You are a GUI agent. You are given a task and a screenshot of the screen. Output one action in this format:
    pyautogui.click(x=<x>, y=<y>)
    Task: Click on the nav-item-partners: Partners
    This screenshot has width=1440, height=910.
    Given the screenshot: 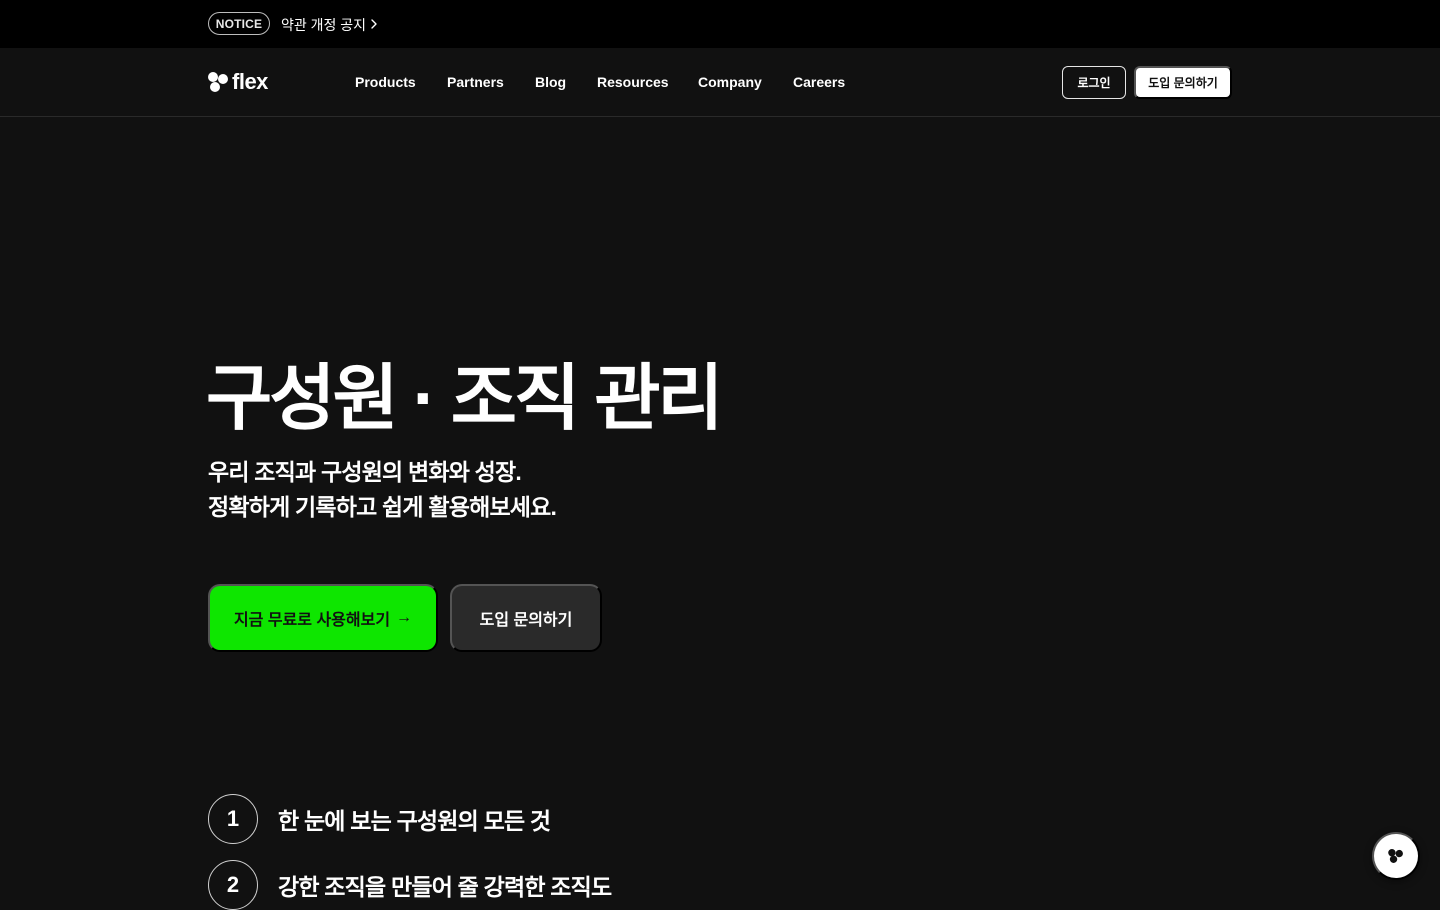 What is the action you would take?
    pyautogui.click(x=475, y=82)
    